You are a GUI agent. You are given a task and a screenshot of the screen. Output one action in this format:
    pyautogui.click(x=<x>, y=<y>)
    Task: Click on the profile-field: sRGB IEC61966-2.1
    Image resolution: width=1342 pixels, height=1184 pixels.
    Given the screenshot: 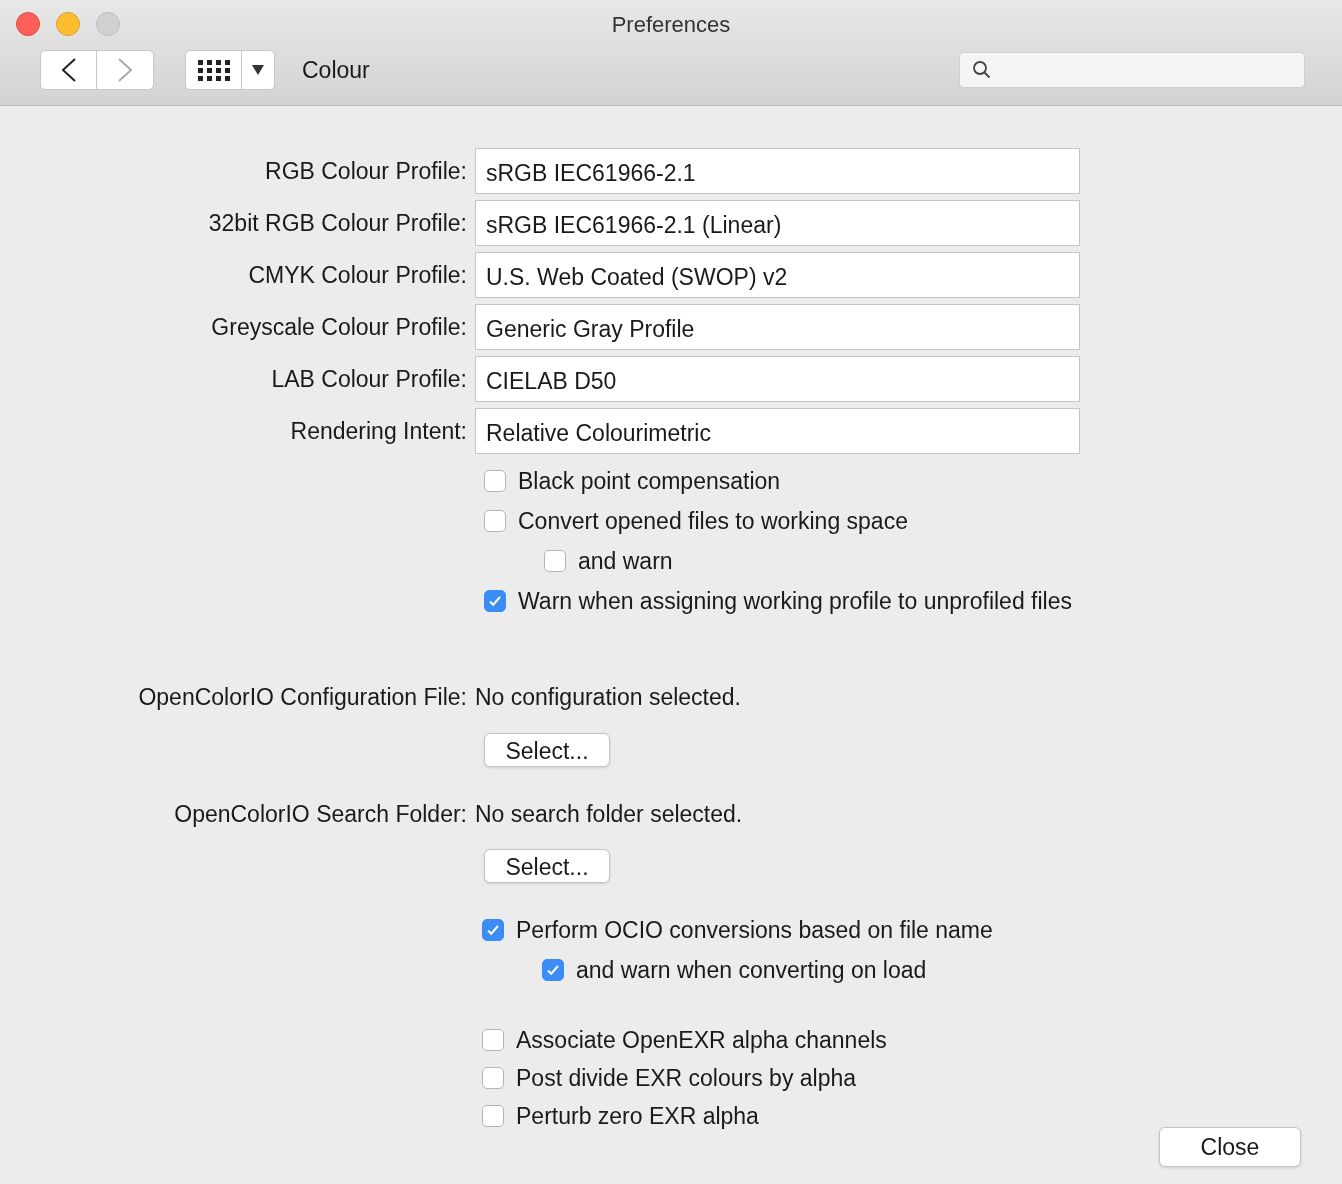 What is the action you would take?
    pyautogui.click(x=777, y=171)
    